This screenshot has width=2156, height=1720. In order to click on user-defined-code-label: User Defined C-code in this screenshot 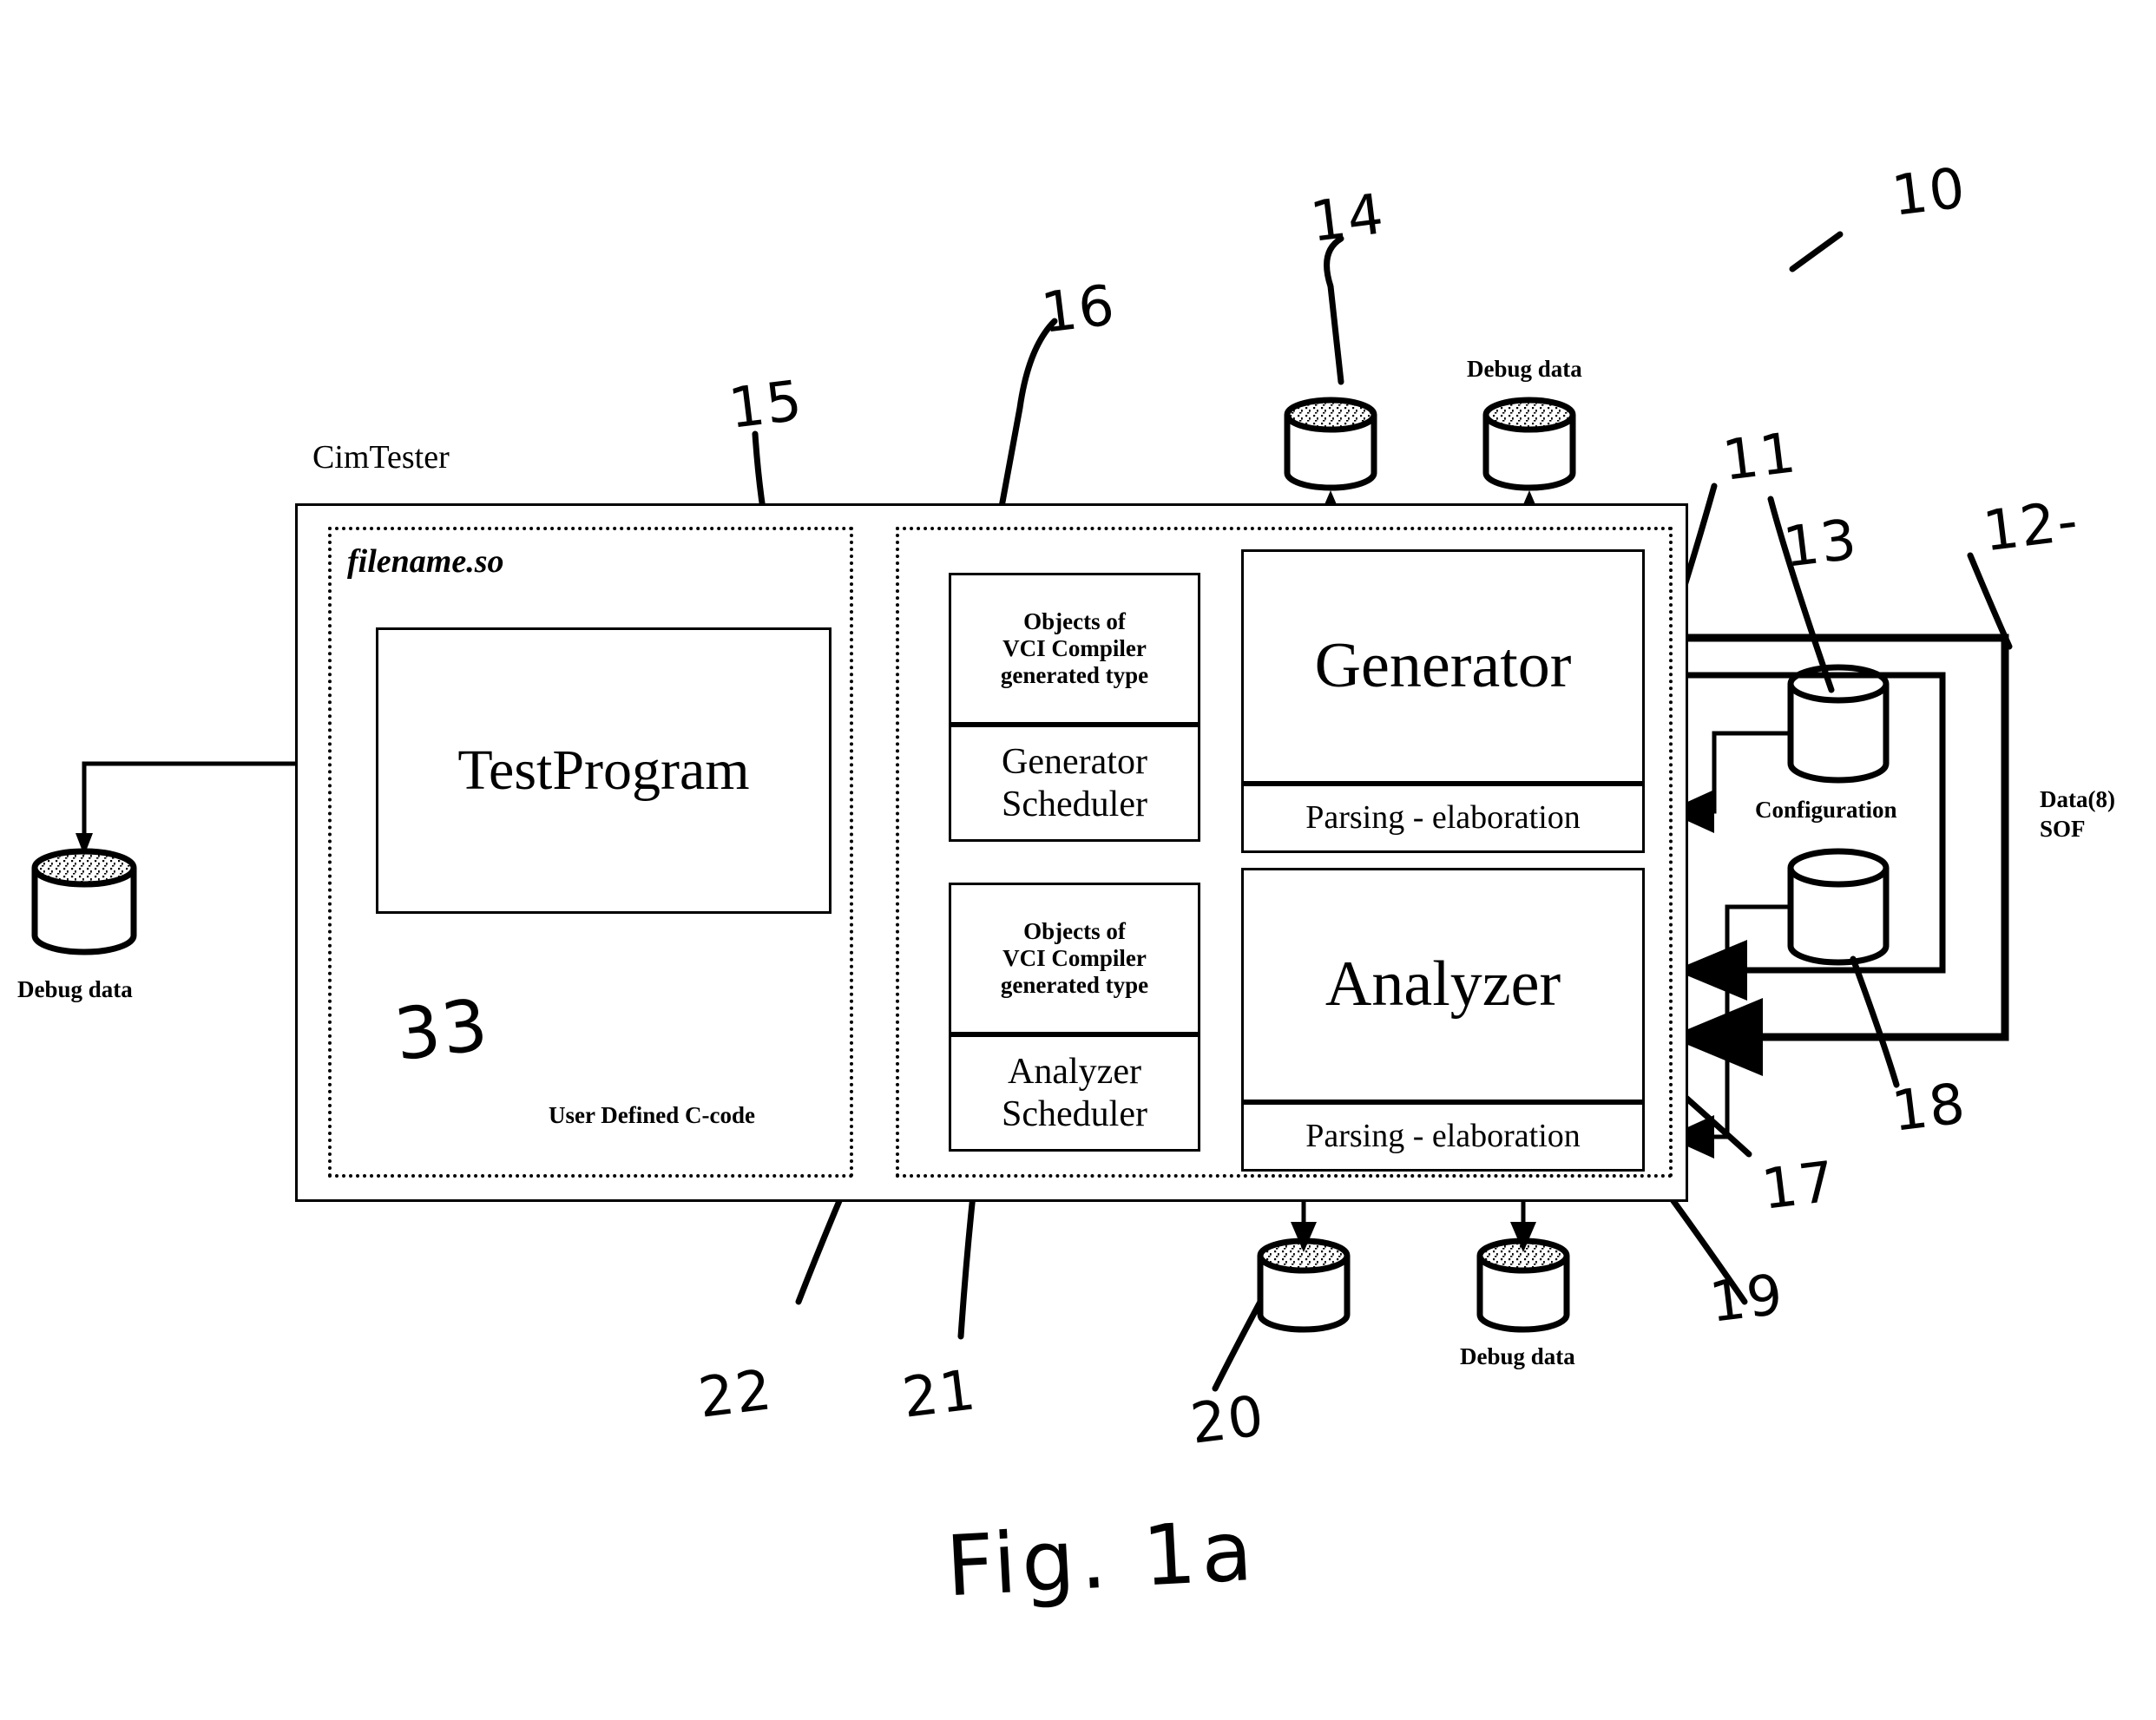, I will do `click(652, 1115)`.